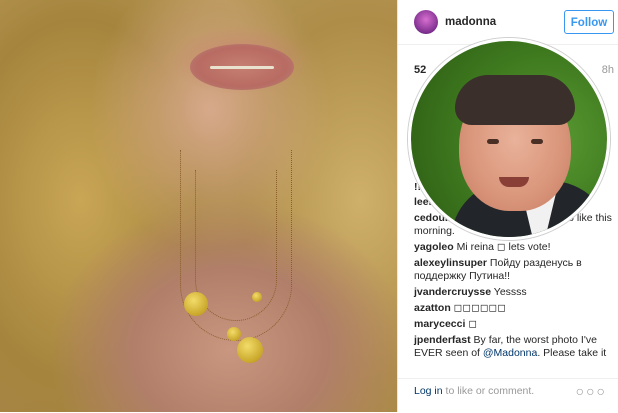 Image resolution: width=618 pixels, height=413 pixels. I want to click on comment-user: jvandercruysse, so click(452, 292).